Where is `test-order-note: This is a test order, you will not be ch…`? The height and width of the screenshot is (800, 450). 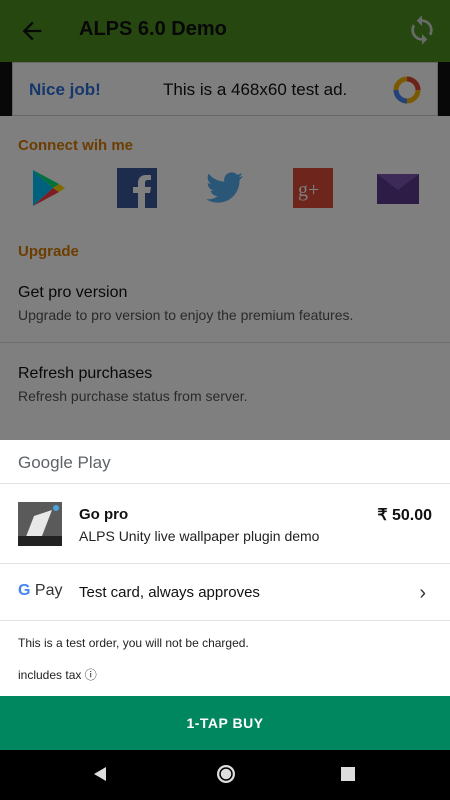
test-order-note: This is a test order, you will not be ch… is located at coordinates (133, 643).